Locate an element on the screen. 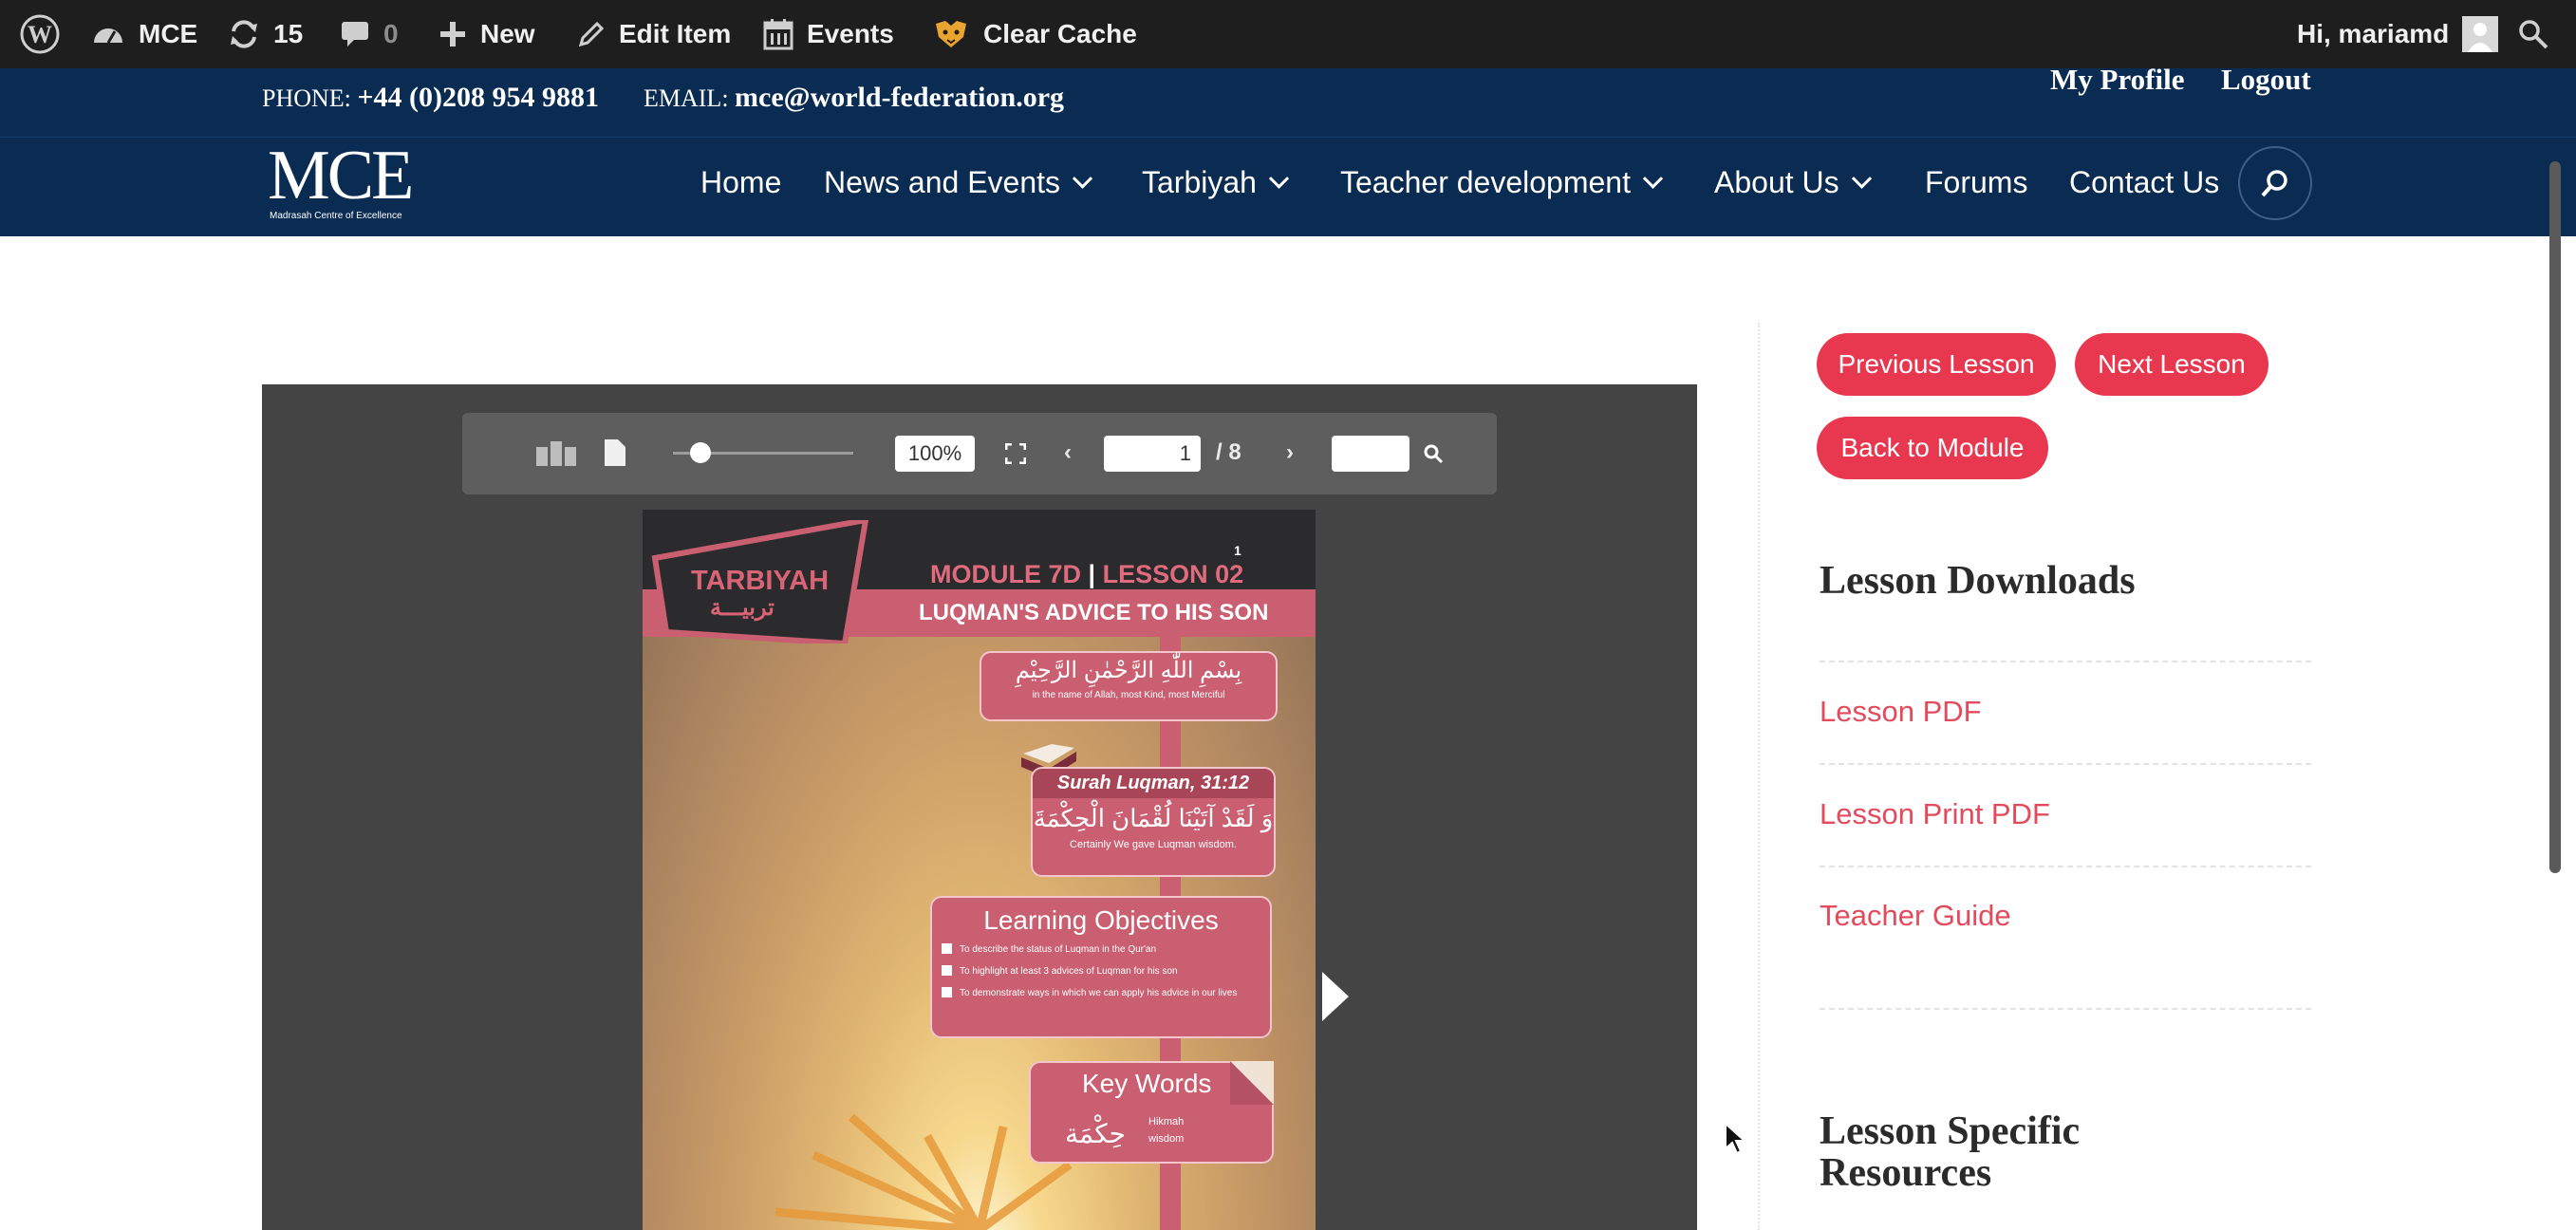  key-word-english: wisdom is located at coordinates (1167, 1139).